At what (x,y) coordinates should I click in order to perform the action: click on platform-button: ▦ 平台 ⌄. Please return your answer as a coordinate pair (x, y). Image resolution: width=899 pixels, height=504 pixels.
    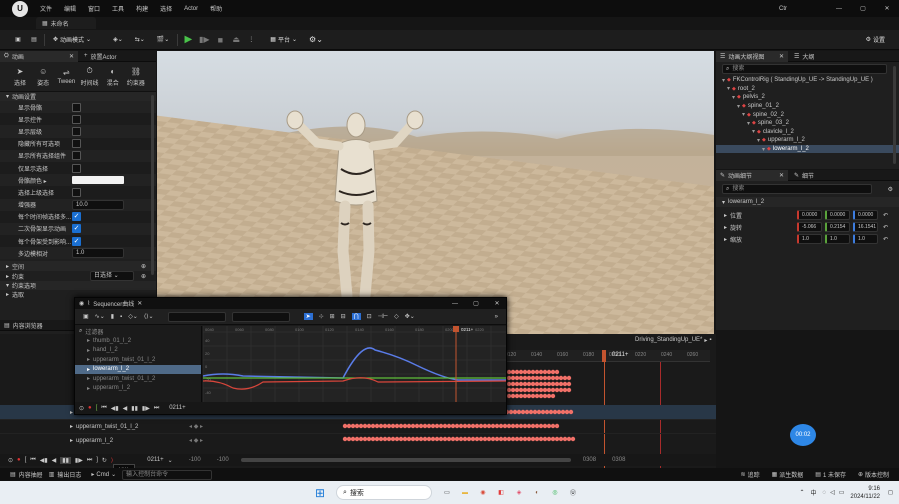
    Looking at the image, I should click on (283, 40).